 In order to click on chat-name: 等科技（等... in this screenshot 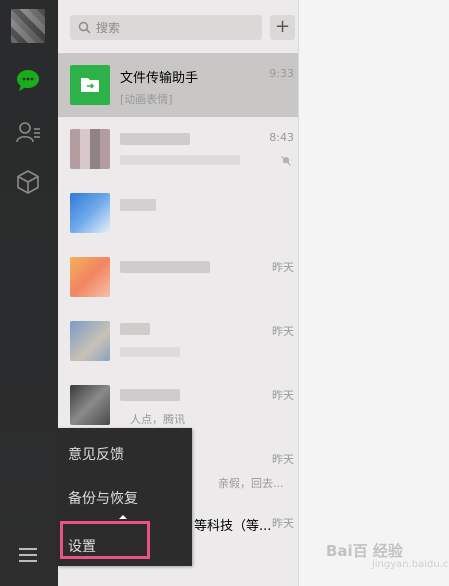, I will do `click(233, 526)`.